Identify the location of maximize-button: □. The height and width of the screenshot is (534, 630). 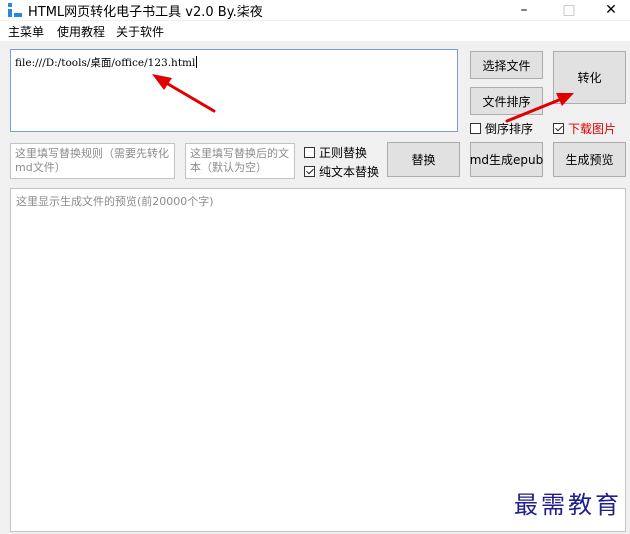
(569, 10).